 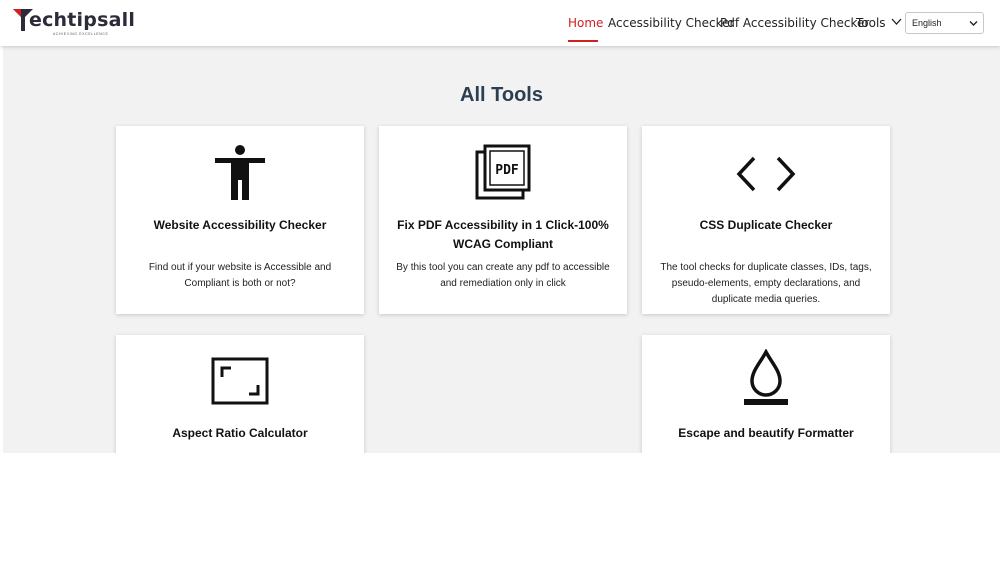 I want to click on pdf-icon: PDF, so click(x=503, y=173).